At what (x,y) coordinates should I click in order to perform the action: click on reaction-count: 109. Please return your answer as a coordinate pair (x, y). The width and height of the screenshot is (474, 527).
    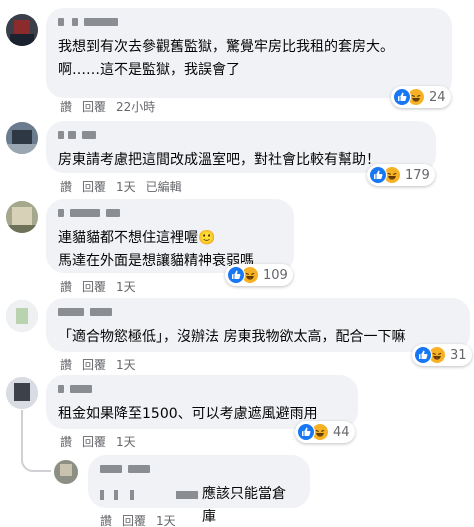
    Looking at the image, I should click on (275, 275).